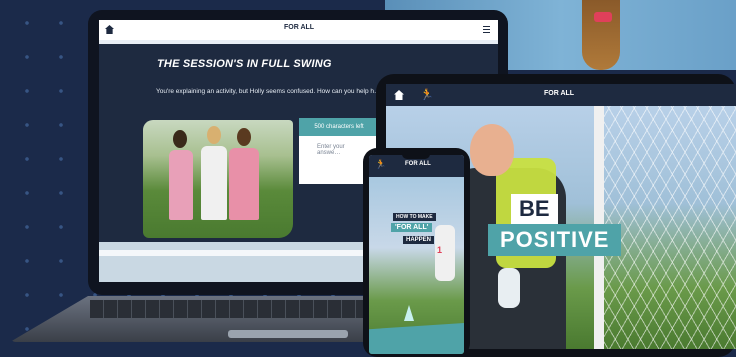 The image size is (736, 357). Describe the element at coordinates (603, 17) in the screenshot. I see `background-hair-tie` at that location.